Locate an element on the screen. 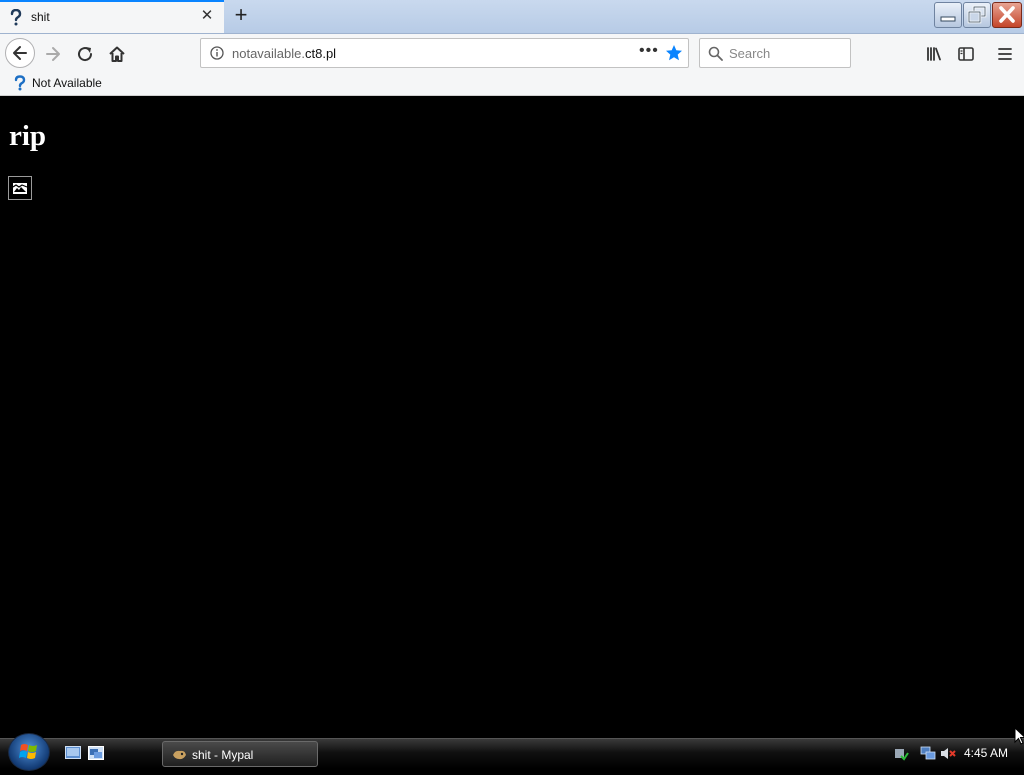 This screenshot has height=775, width=1024. sidebar-button is located at coordinates (966, 54).